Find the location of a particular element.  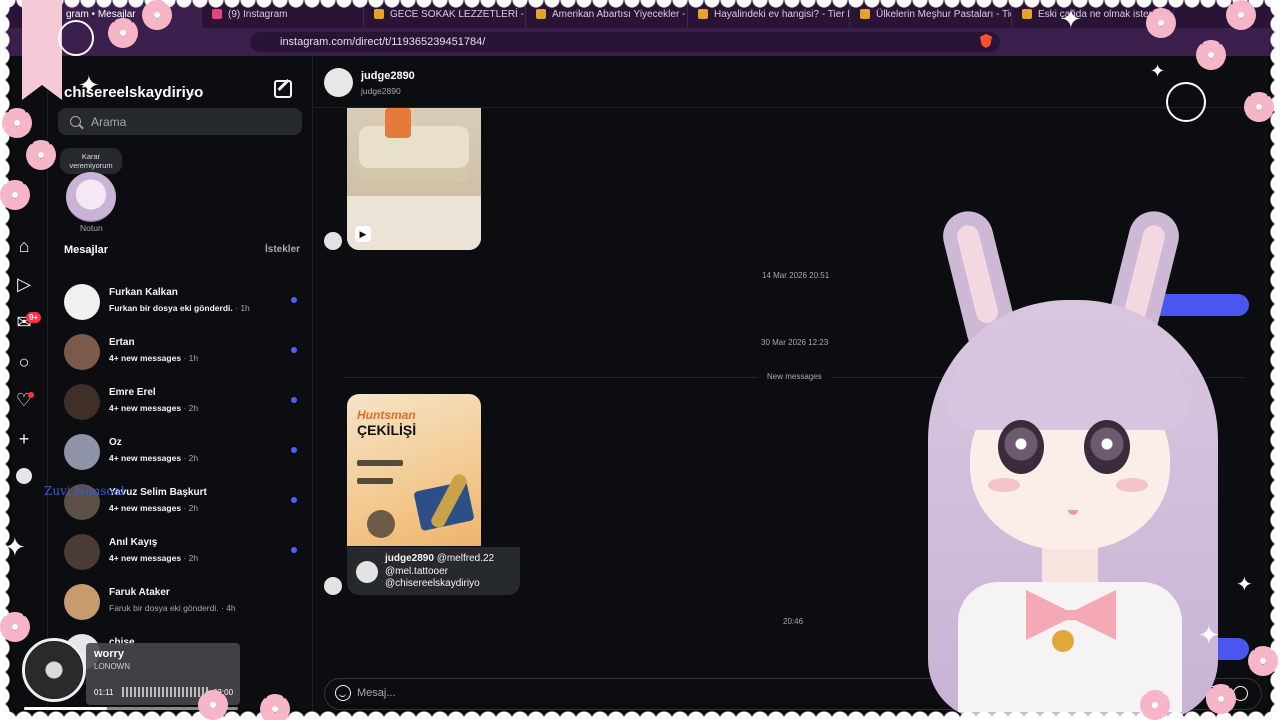

note-bubble: Karar veremiyorum is located at coordinates (91, 161).